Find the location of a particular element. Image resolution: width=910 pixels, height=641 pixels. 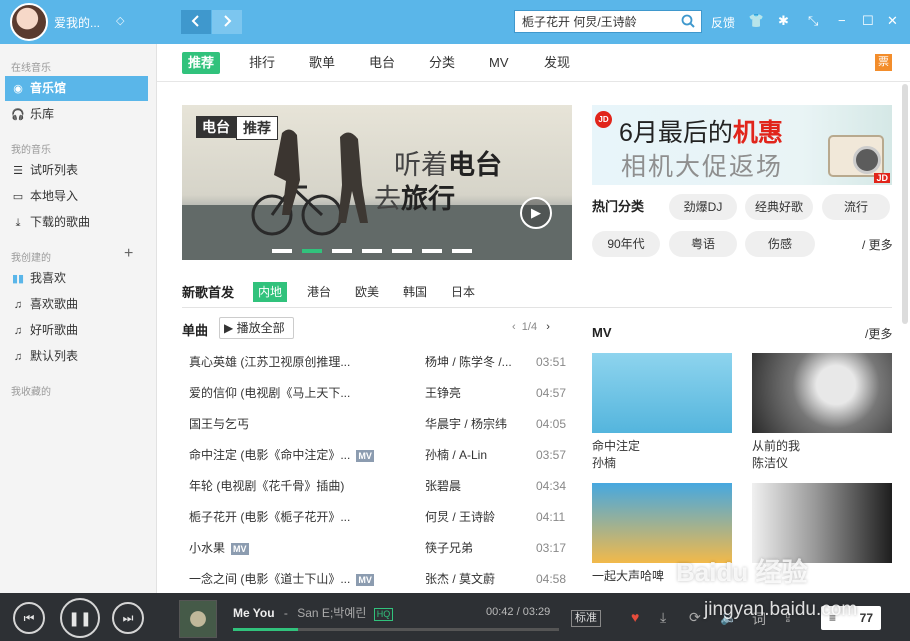

table-row: 小水果 MV 筷子兄弟 03:17 is located at coordinates (377, 551).